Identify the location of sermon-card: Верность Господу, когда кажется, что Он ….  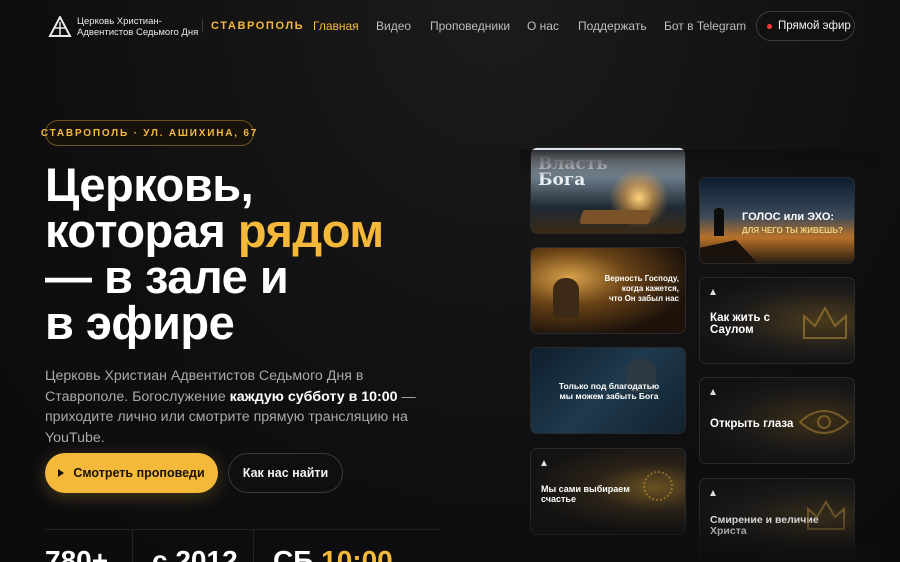
(608, 290).